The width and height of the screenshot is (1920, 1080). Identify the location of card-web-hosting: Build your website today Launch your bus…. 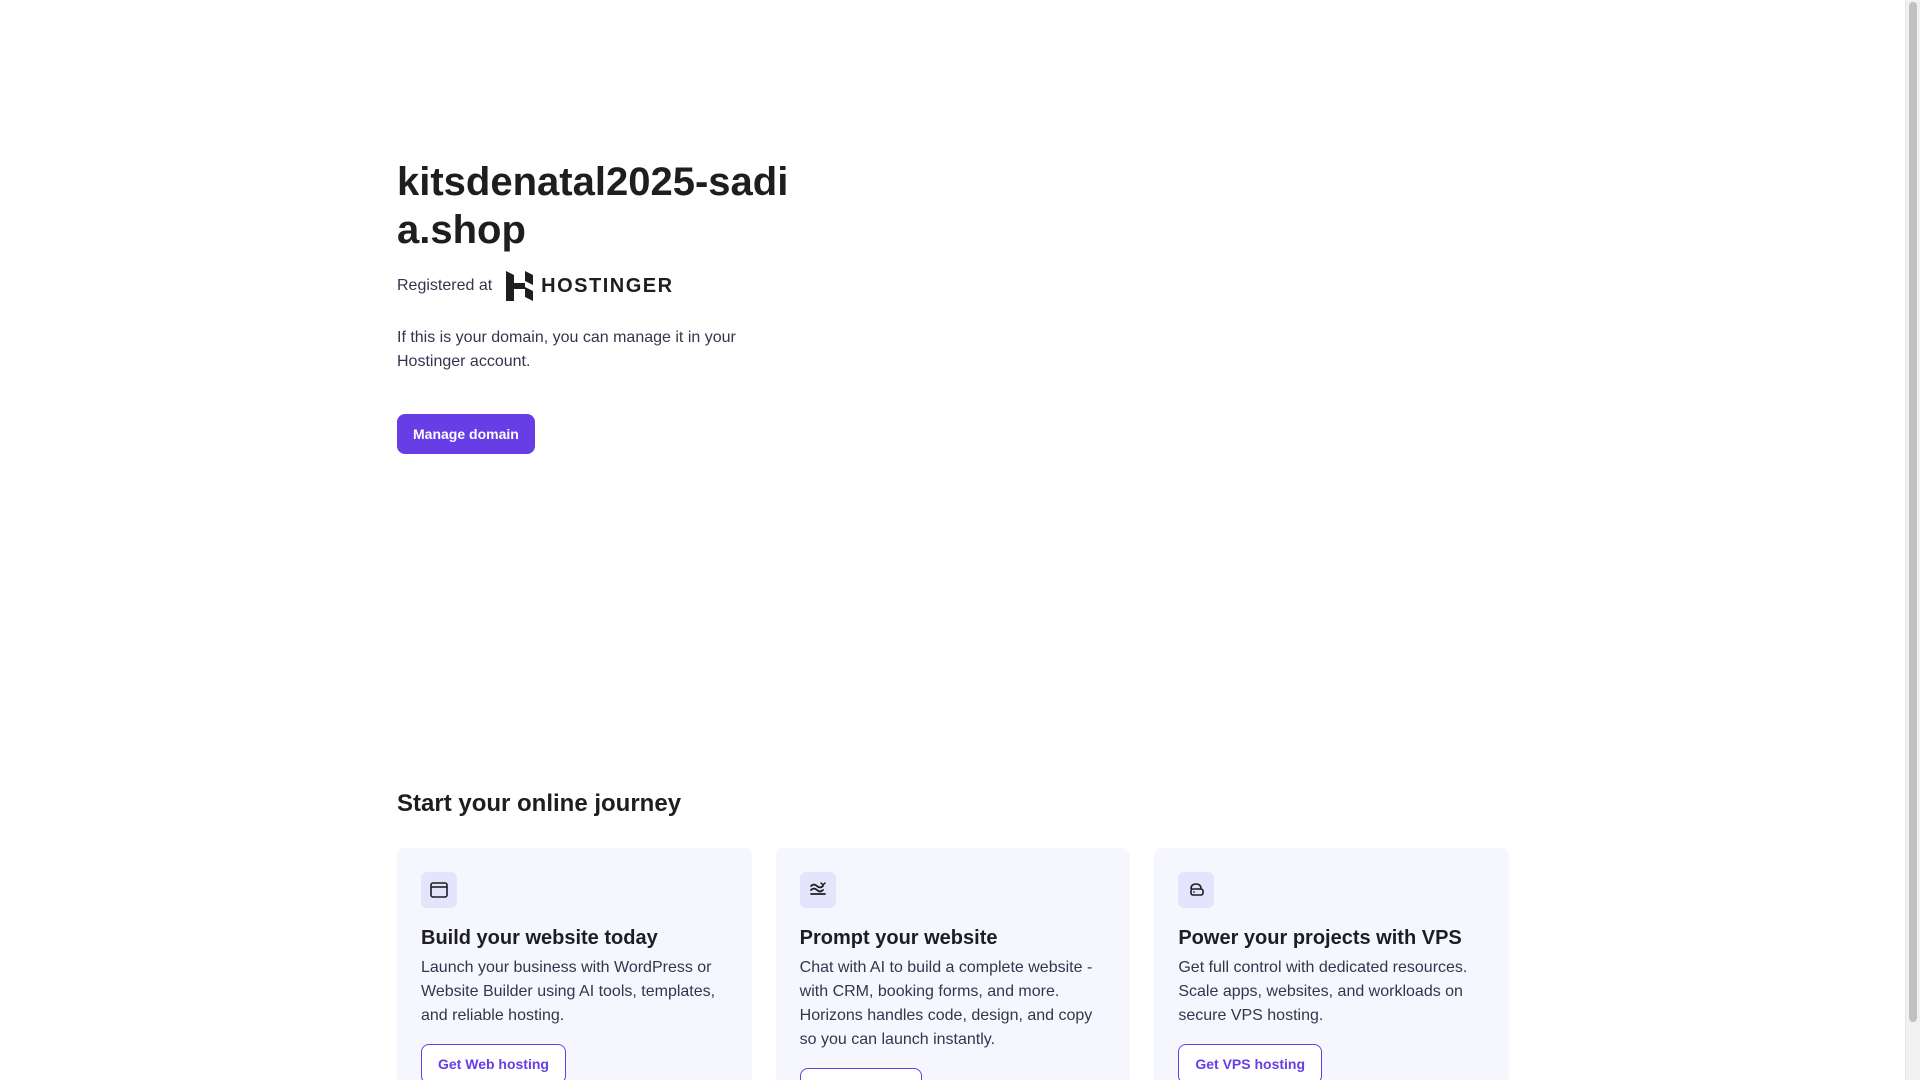
(574, 964).